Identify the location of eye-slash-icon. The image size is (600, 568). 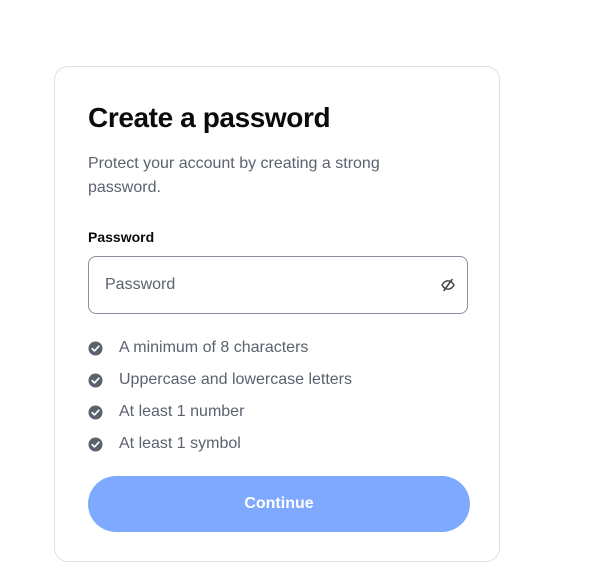
(448, 285).